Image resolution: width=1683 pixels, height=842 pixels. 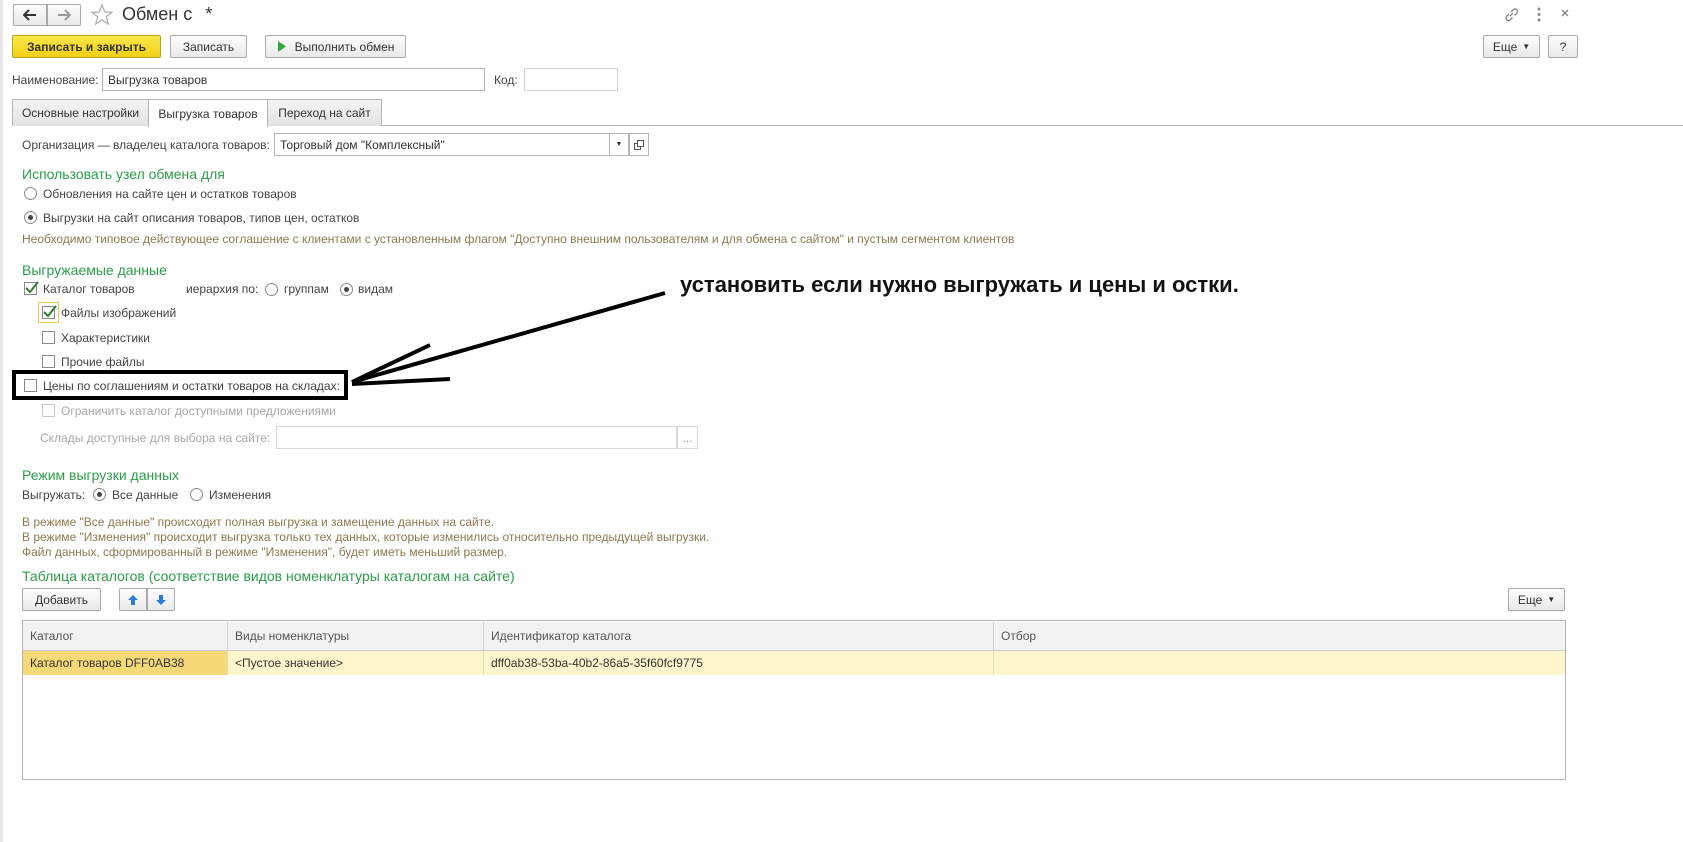 What do you see at coordinates (356, 636) in the screenshot?
I see `col-header-kinds: Виды номенклатуры` at bounding box center [356, 636].